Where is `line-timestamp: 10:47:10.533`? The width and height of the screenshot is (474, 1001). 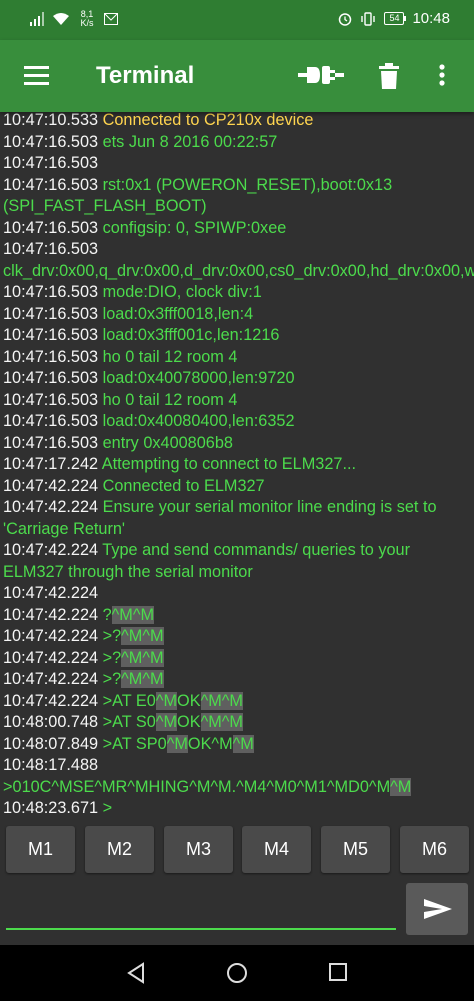 line-timestamp: 10:47:10.533 is located at coordinates (53, 120).